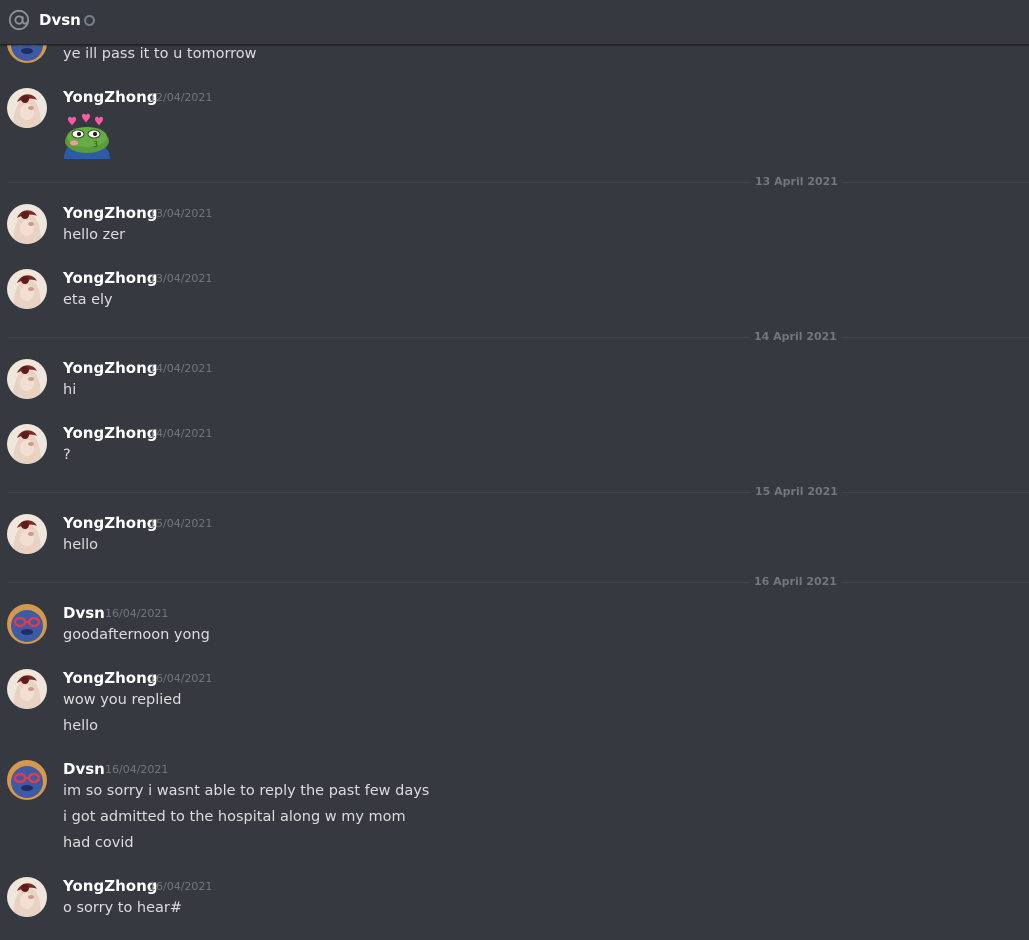  Describe the element at coordinates (89, 20) in the screenshot. I see `offline-status-icon` at that location.